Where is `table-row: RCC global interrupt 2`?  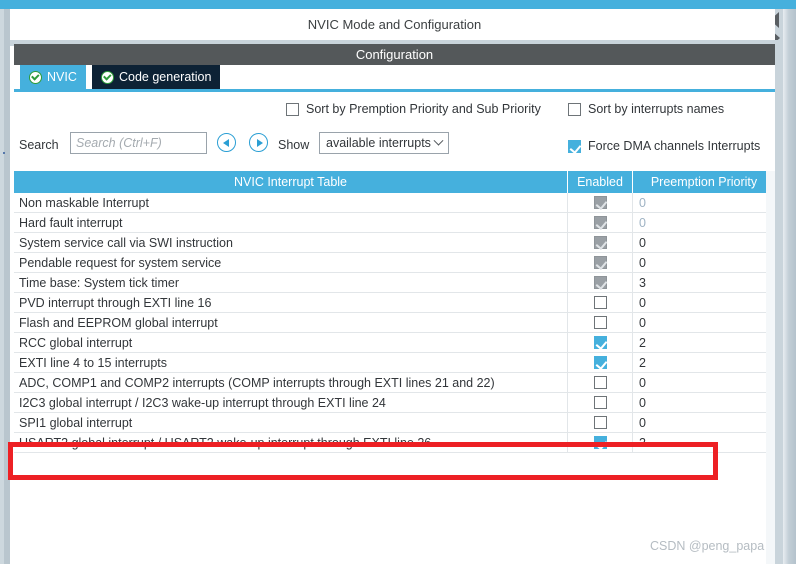 table-row: RCC global interrupt 2 is located at coordinates (394, 343).